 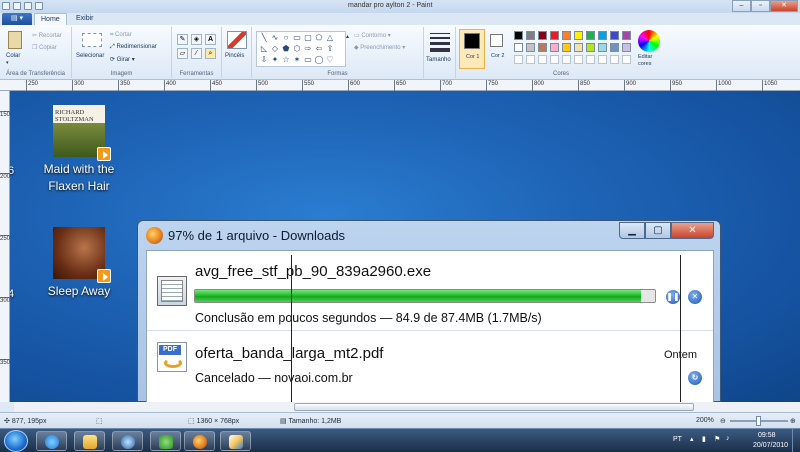 What do you see at coordinates (264, 49) in the screenshot?
I see `right-triangle-shape-icon: ◺` at bounding box center [264, 49].